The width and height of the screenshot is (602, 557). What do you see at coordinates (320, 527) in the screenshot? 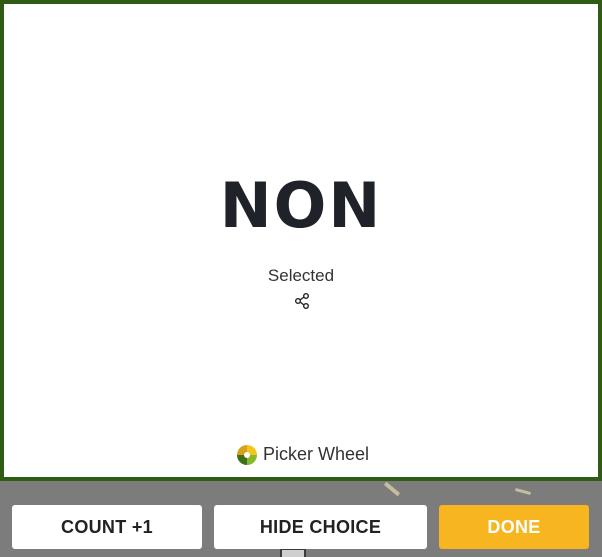
I see `hide-choice-button: HIDE CHOICE` at bounding box center [320, 527].